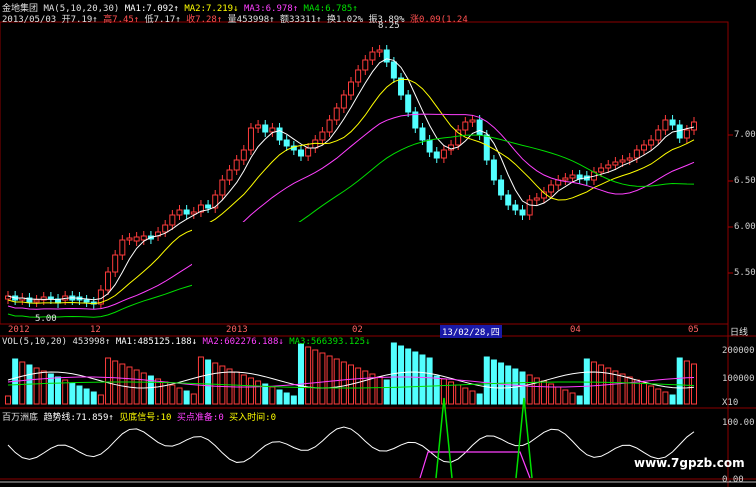 The image size is (756, 487). I want to click on price-tick-600: 6.00, so click(745, 227).